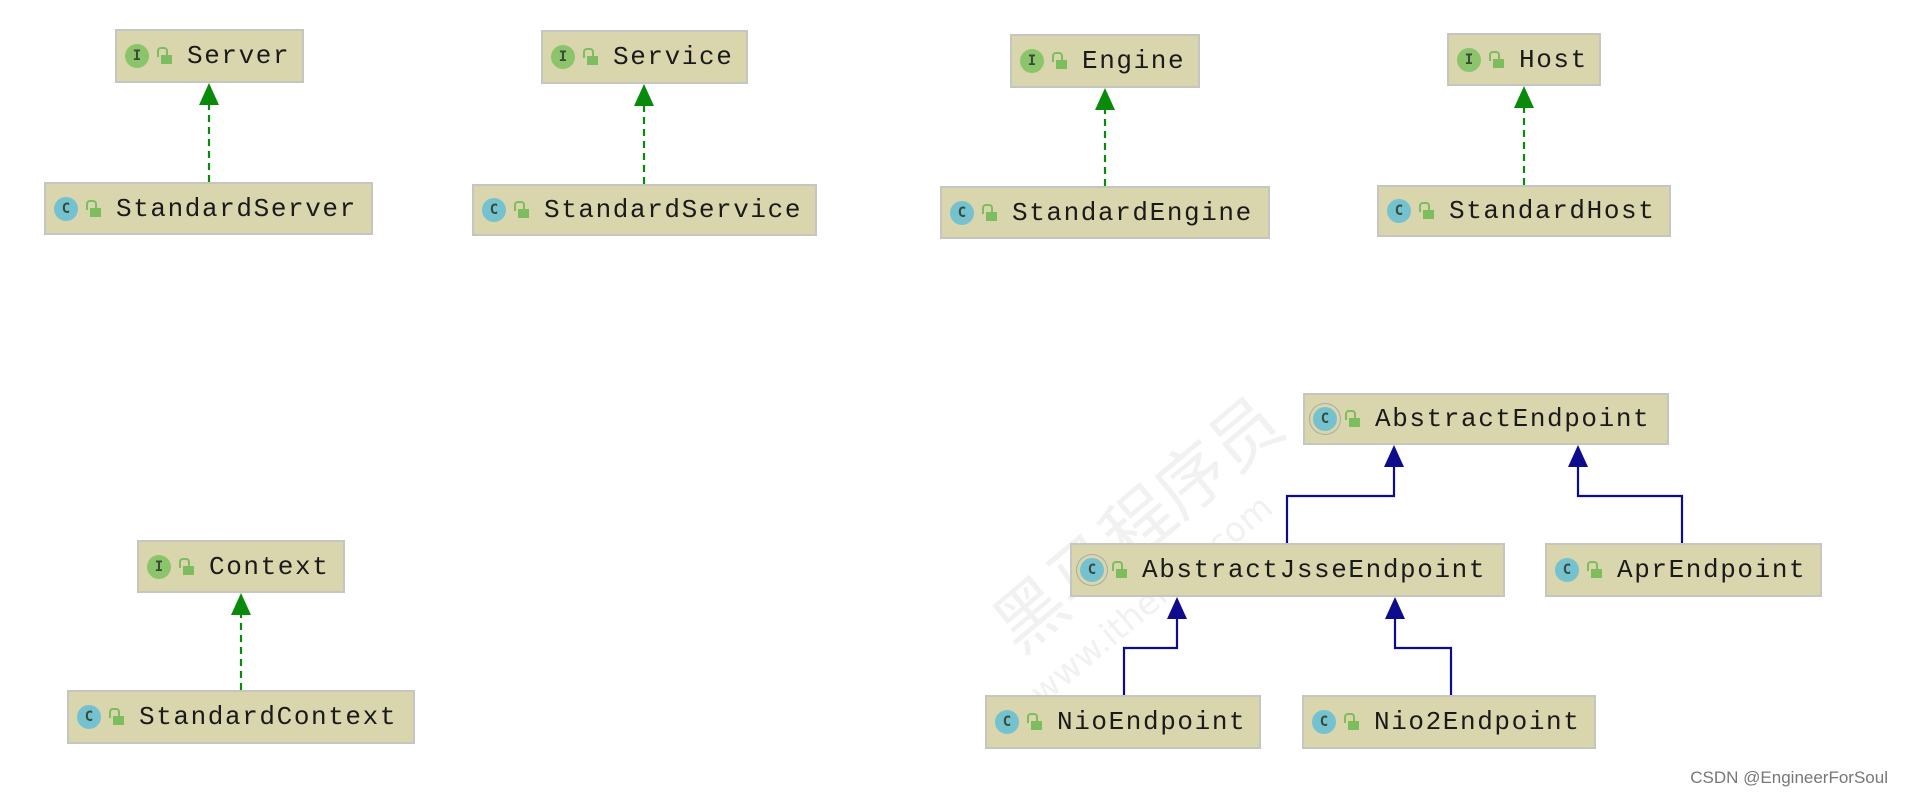 The image size is (1906, 798). I want to click on class-node-engine: I Engine, so click(1105, 61).